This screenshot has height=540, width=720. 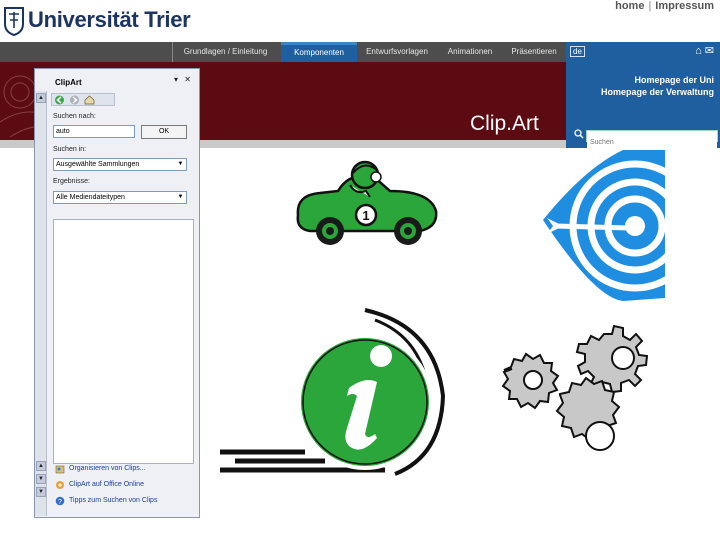 What do you see at coordinates (83, 99) in the screenshot?
I see `pane-toolbar` at bounding box center [83, 99].